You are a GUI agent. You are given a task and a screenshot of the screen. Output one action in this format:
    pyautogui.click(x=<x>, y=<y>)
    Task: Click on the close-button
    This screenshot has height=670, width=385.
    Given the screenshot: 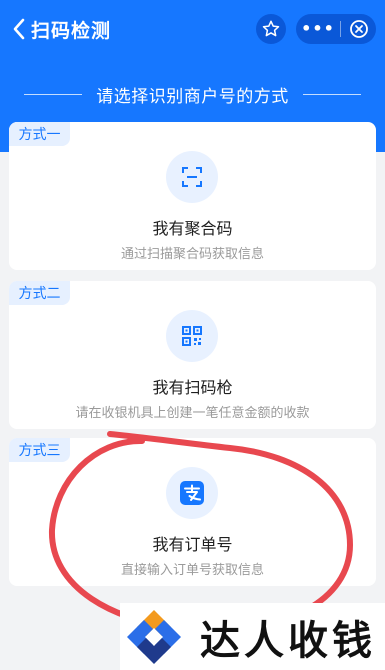 What is the action you would take?
    pyautogui.click(x=358, y=29)
    